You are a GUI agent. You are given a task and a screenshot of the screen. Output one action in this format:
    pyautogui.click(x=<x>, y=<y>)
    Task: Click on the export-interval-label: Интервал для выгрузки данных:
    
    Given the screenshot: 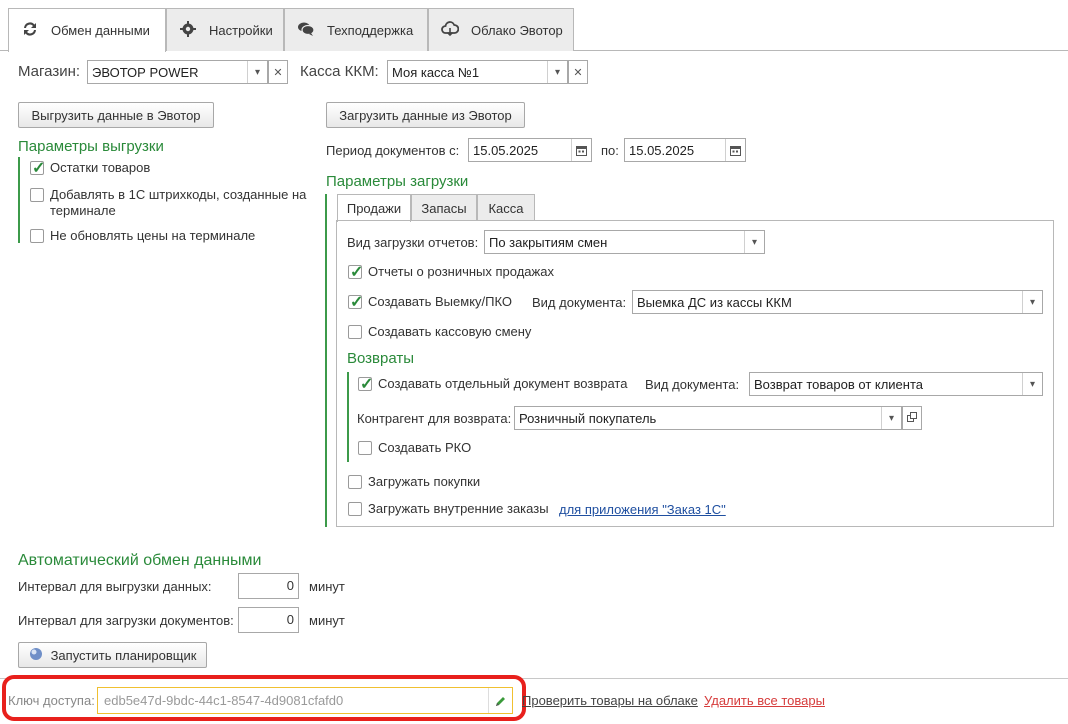 What is the action you would take?
    pyautogui.click(x=115, y=586)
    